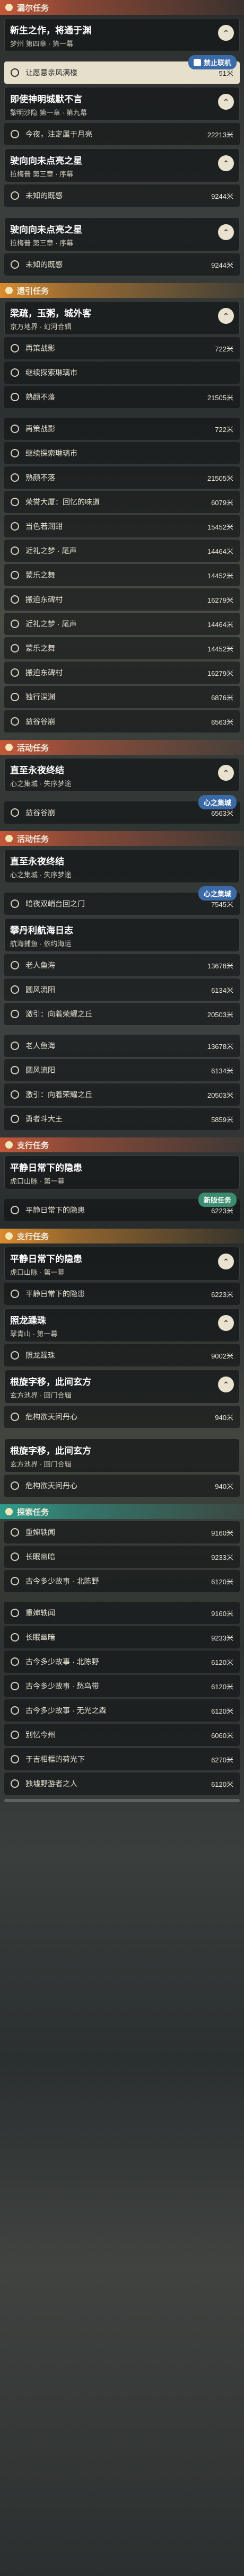  What do you see at coordinates (122, 526) in the screenshot?
I see `task-row: 当色若润甜 15452米` at bounding box center [122, 526].